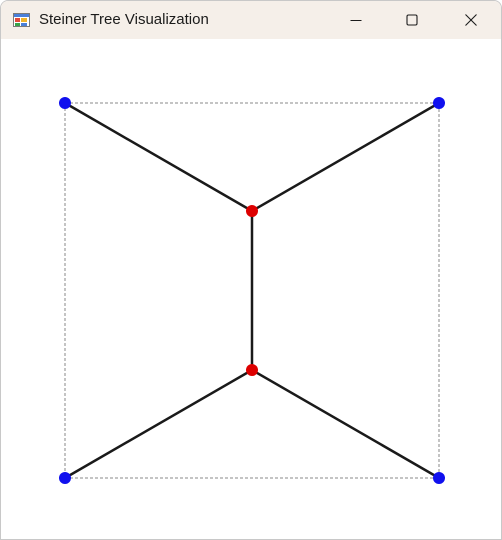  I want to click on maximize-icon, so click(412, 20).